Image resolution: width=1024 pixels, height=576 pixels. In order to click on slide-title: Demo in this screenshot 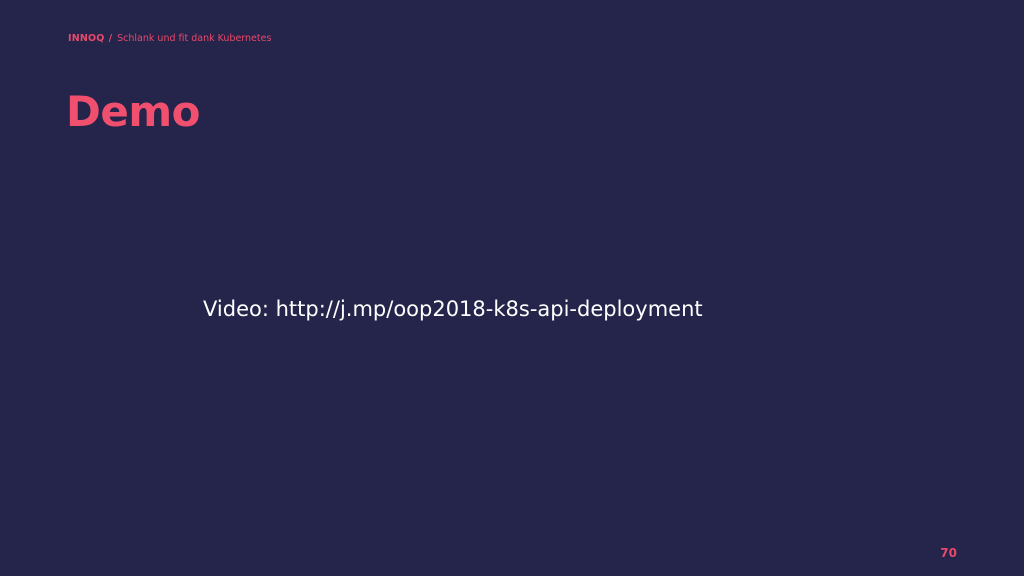, I will do `click(133, 111)`.